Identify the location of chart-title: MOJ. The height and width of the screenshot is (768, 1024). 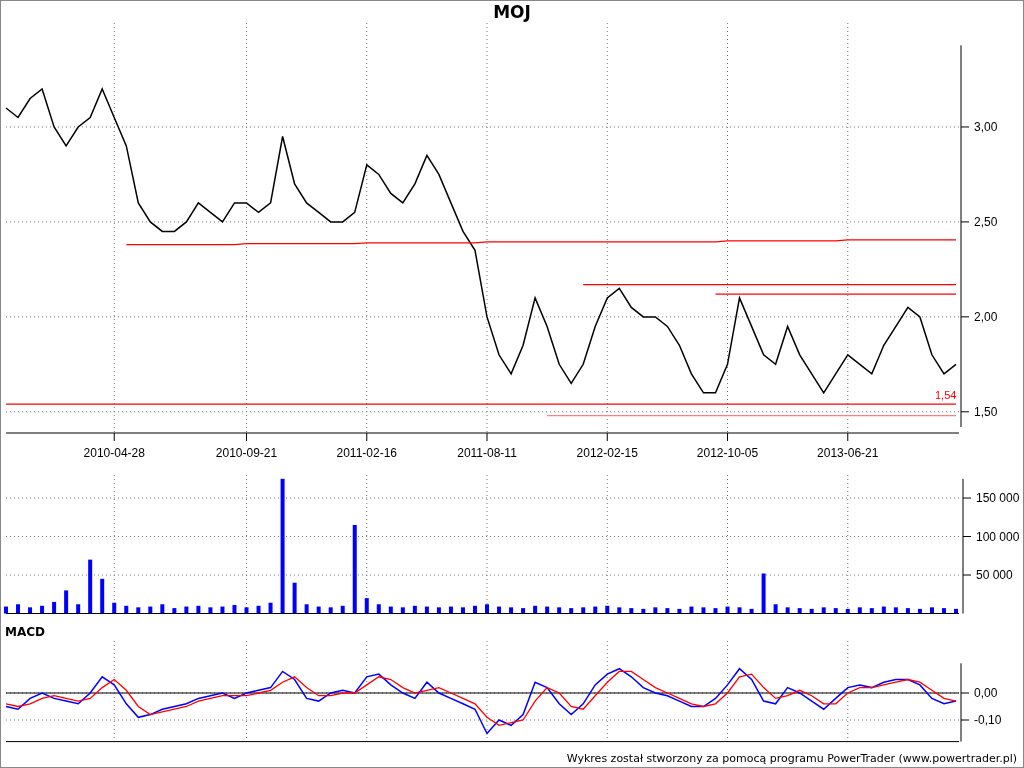
(512, 12).